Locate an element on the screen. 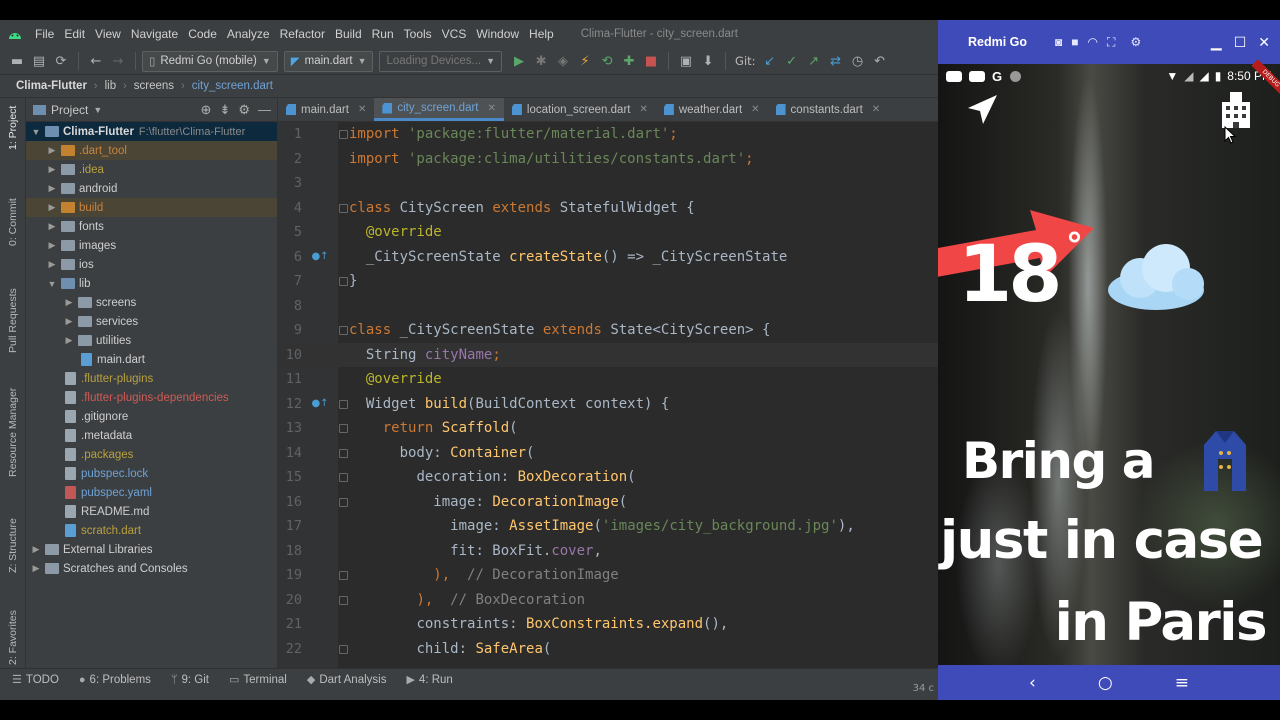 This screenshot has height=720, width=1280. code-line: 20 ), // BoxDecoration is located at coordinates (609, 600).